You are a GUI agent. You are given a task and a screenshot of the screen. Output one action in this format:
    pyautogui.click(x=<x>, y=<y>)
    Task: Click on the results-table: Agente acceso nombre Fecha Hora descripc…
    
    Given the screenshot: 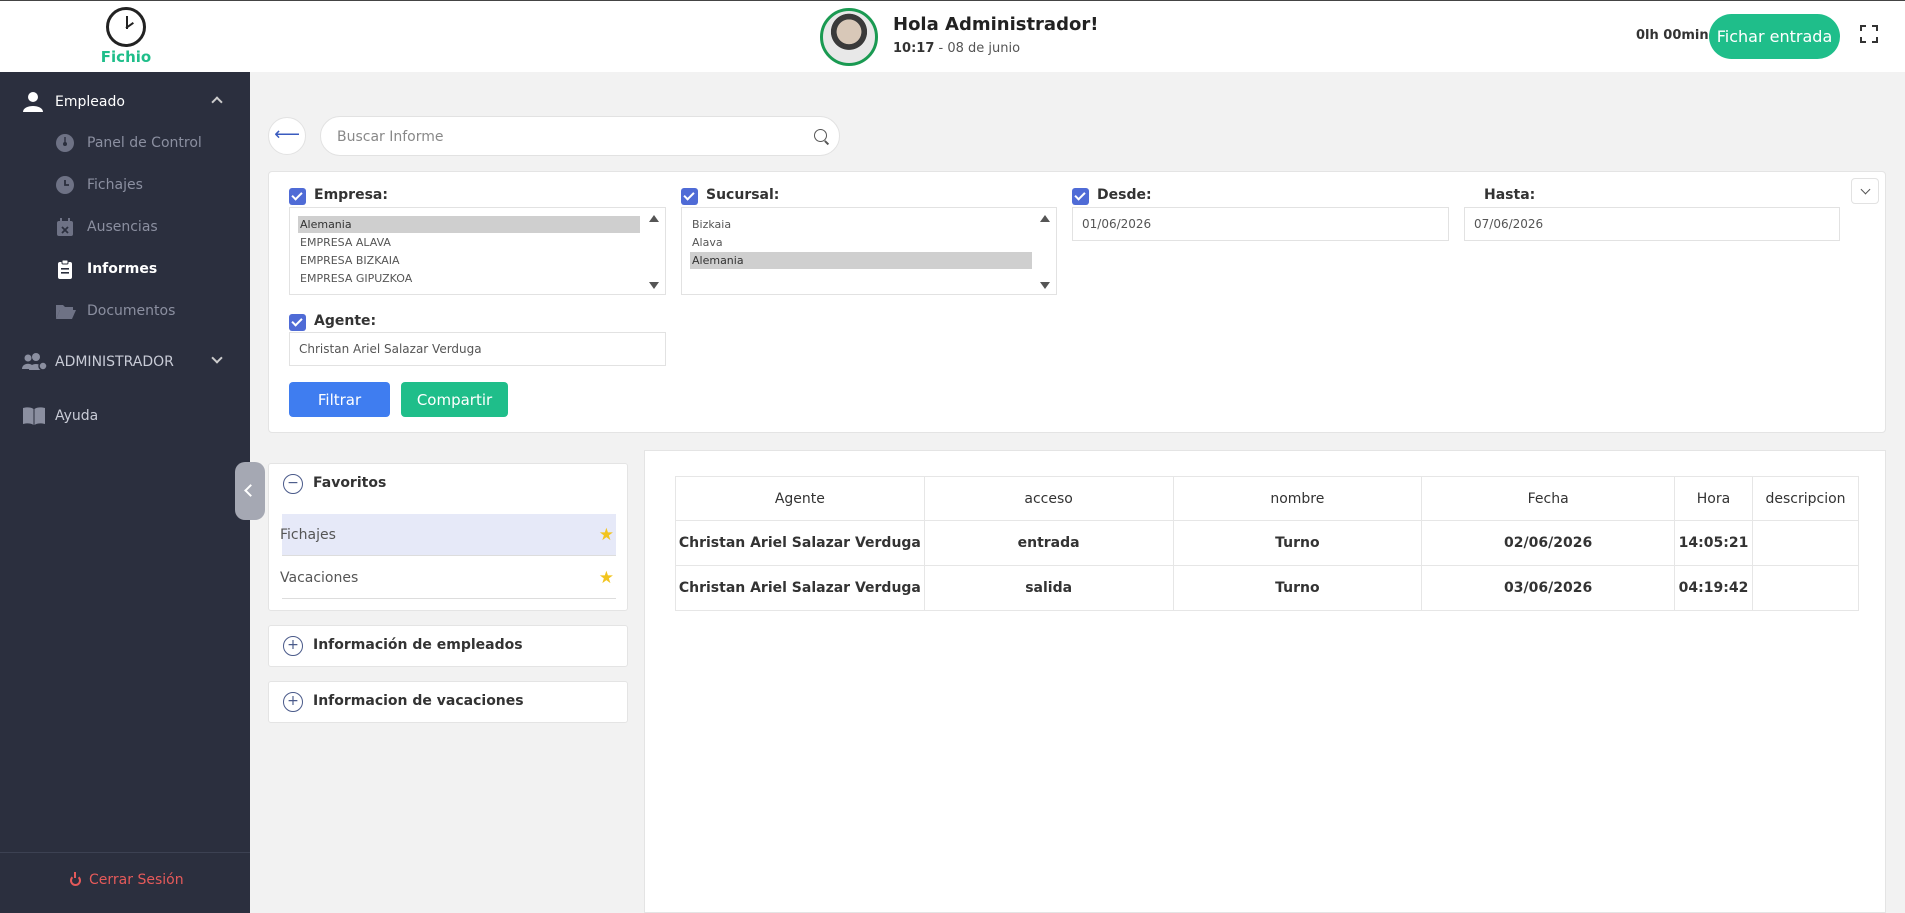 What is the action you would take?
    pyautogui.click(x=1267, y=543)
    